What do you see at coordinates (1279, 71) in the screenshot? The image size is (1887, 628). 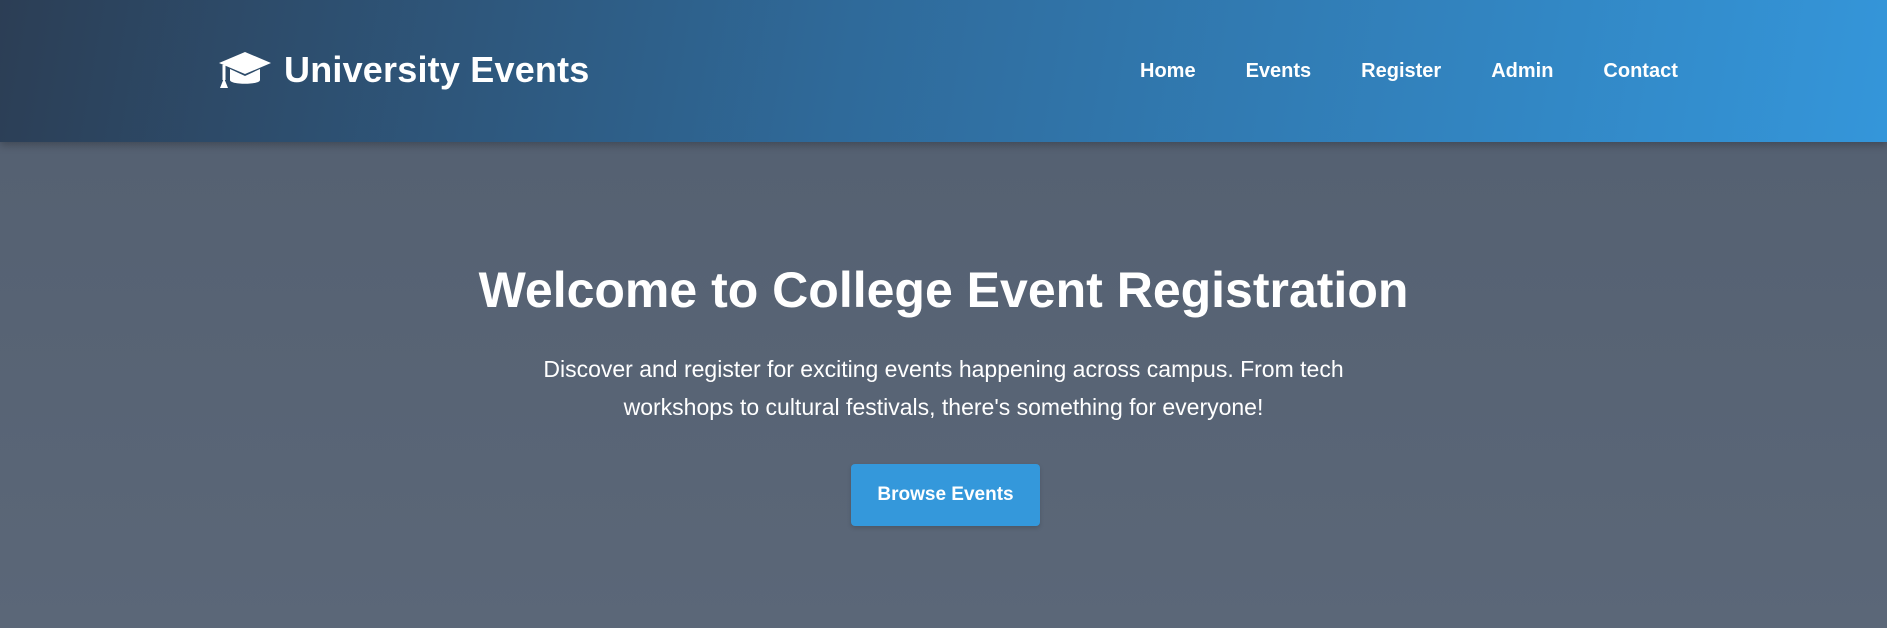 I see `nav-events-link: Events` at bounding box center [1279, 71].